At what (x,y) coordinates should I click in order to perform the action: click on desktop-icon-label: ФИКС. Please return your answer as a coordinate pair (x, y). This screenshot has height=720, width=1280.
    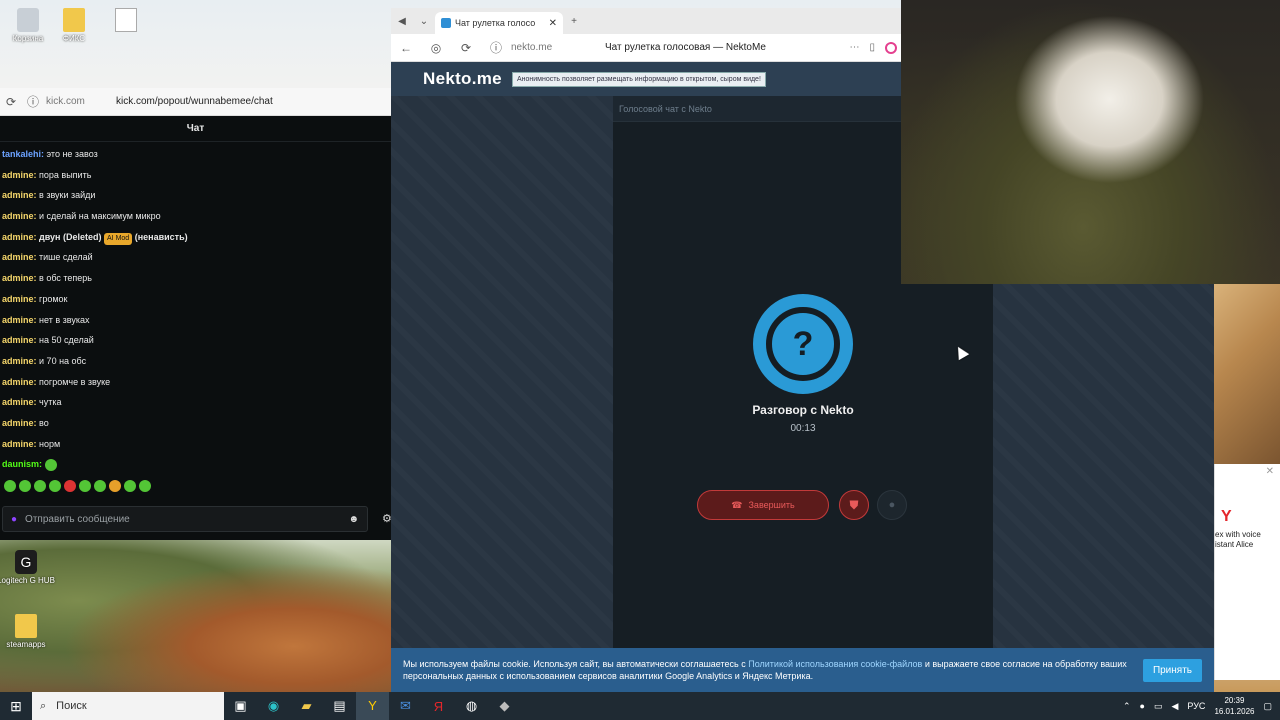
    Looking at the image, I should click on (74, 38).